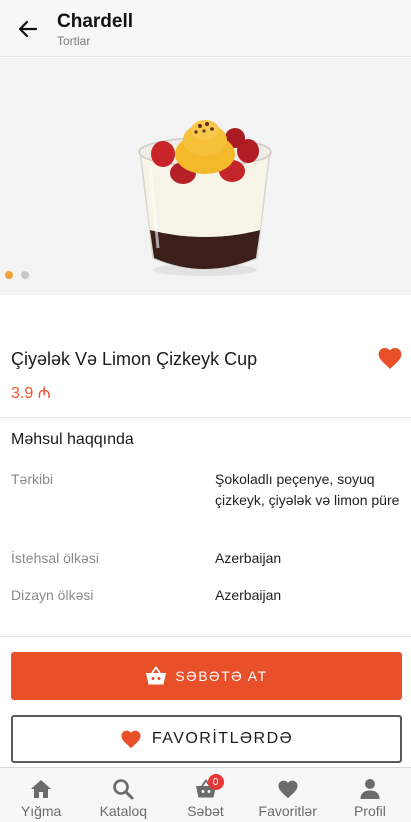  I want to click on nav-label: Profil, so click(369, 811).